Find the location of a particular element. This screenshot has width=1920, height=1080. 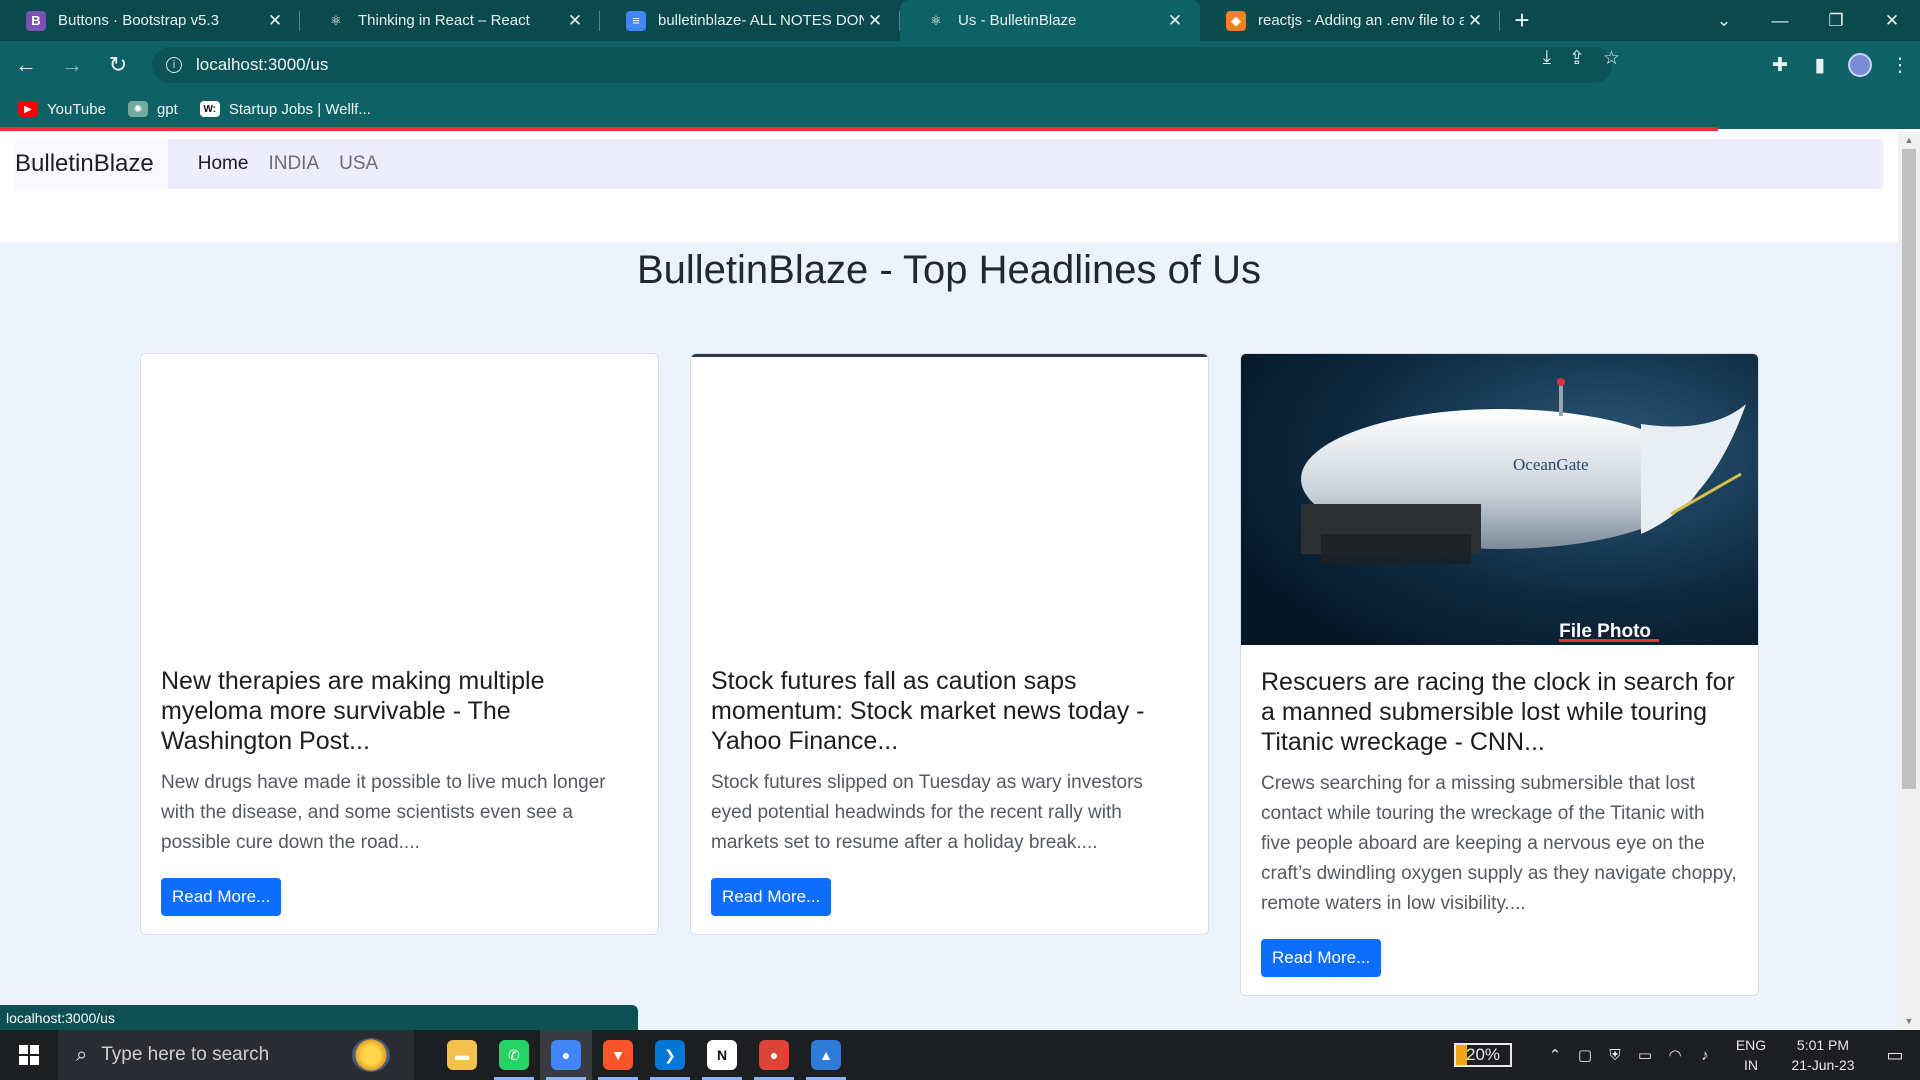

whatsapp-icon: ✆ is located at coordinates (514, 1055).